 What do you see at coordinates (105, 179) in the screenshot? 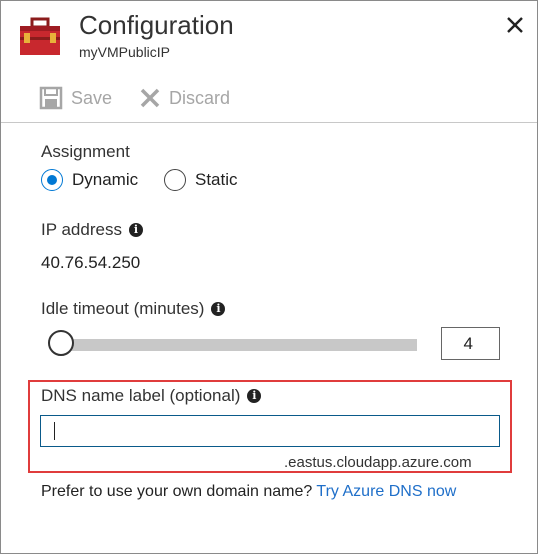
I see `radio-dynamic-label: Dynamic` at bounding box center [105, 179].